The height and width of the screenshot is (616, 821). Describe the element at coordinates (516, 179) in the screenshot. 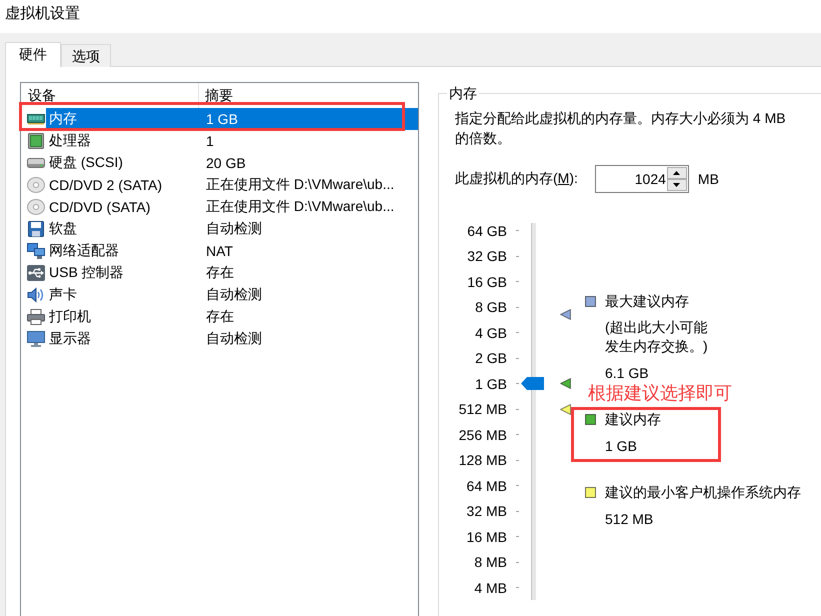

I see `memory-size-label: 此虚拟机的内存(M):` at that location.